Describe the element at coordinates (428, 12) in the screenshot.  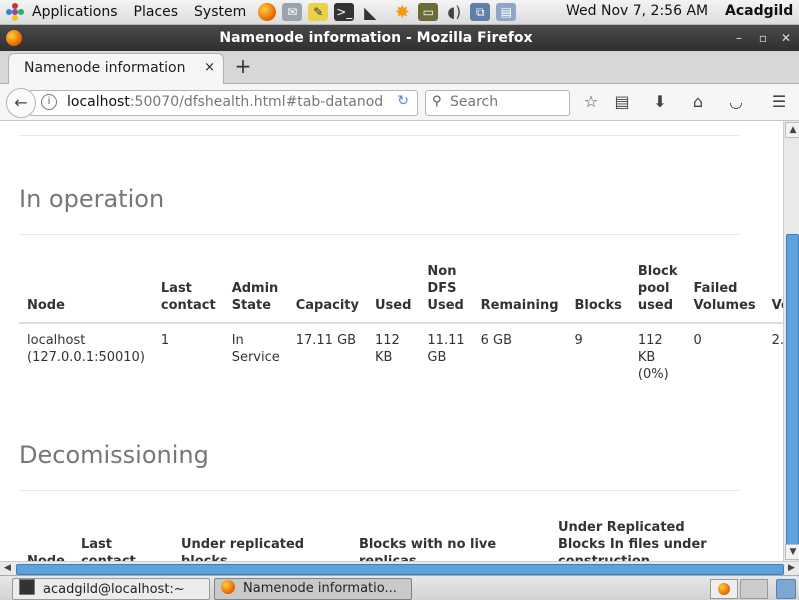
I see `monitor-icon: ▭` at that location.